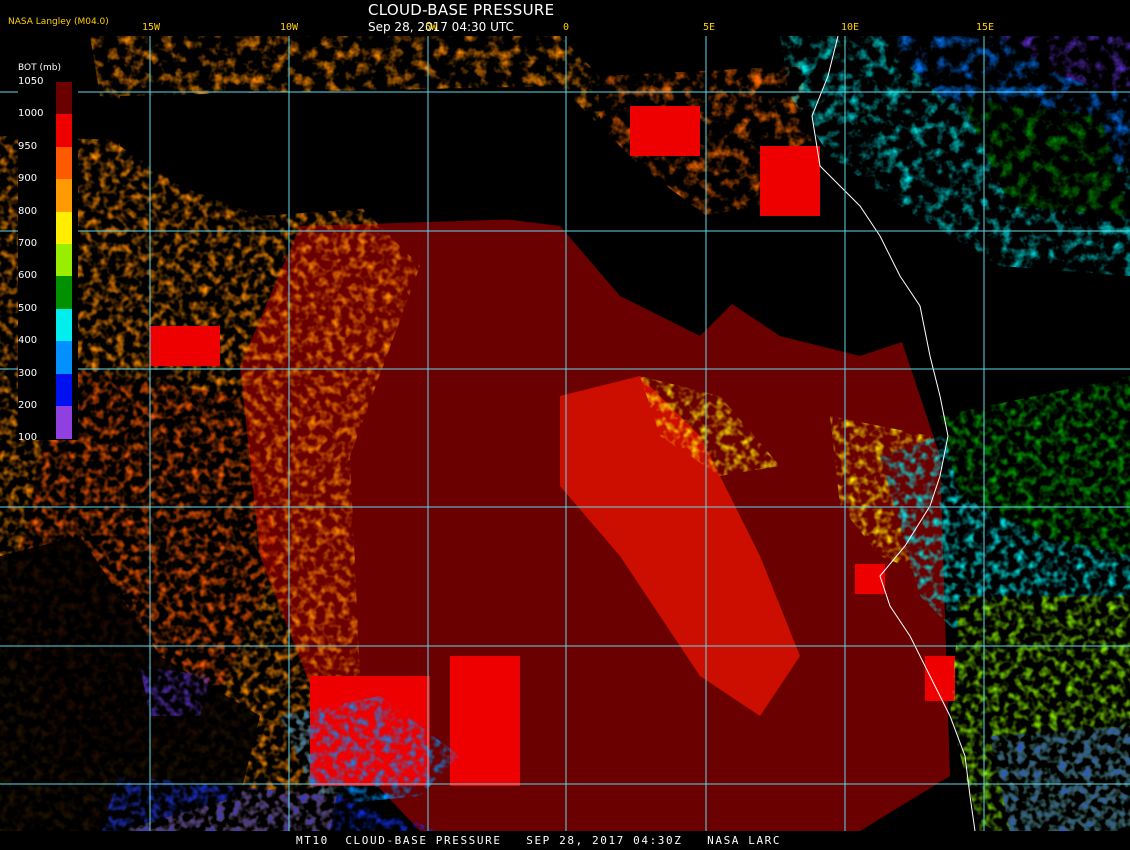  Describe the element at coordinates (28, 243) in the screenshot. I see `legend-label: 700` at that location.